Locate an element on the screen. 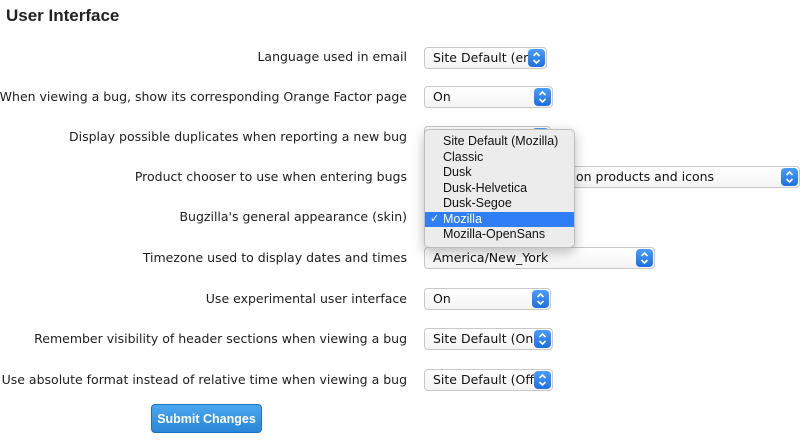 The width and height of the screenshot is (804, 445). section-title: User Interface is located at coordinates (63, 15).